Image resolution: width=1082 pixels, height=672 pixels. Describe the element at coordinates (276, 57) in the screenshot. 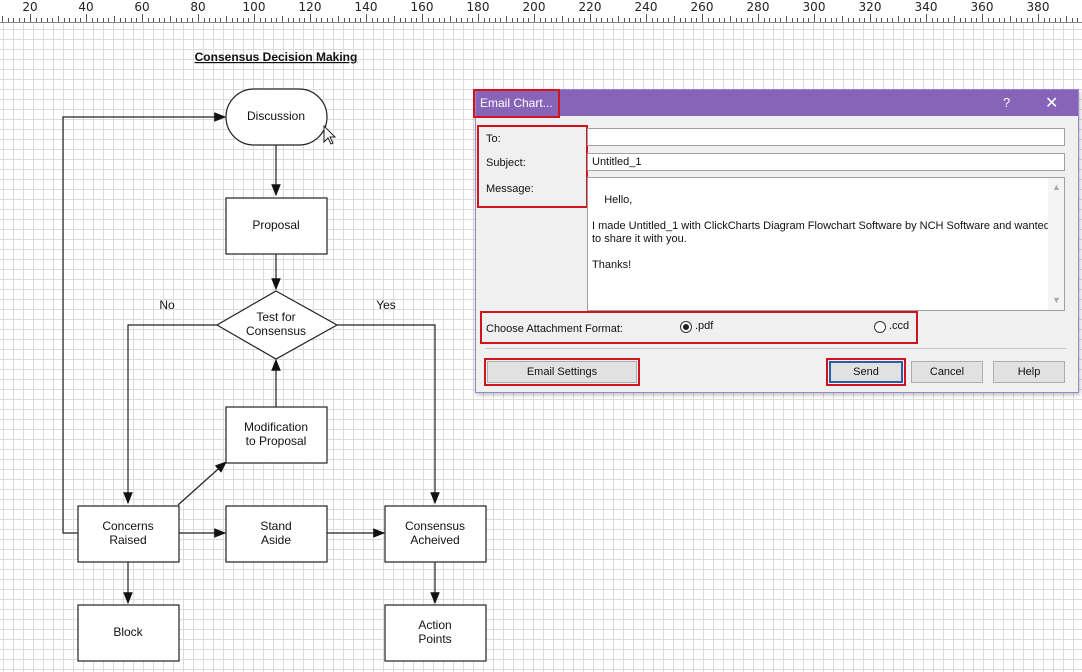

I see `diagram-title: Consensus Decision Making` at that location.